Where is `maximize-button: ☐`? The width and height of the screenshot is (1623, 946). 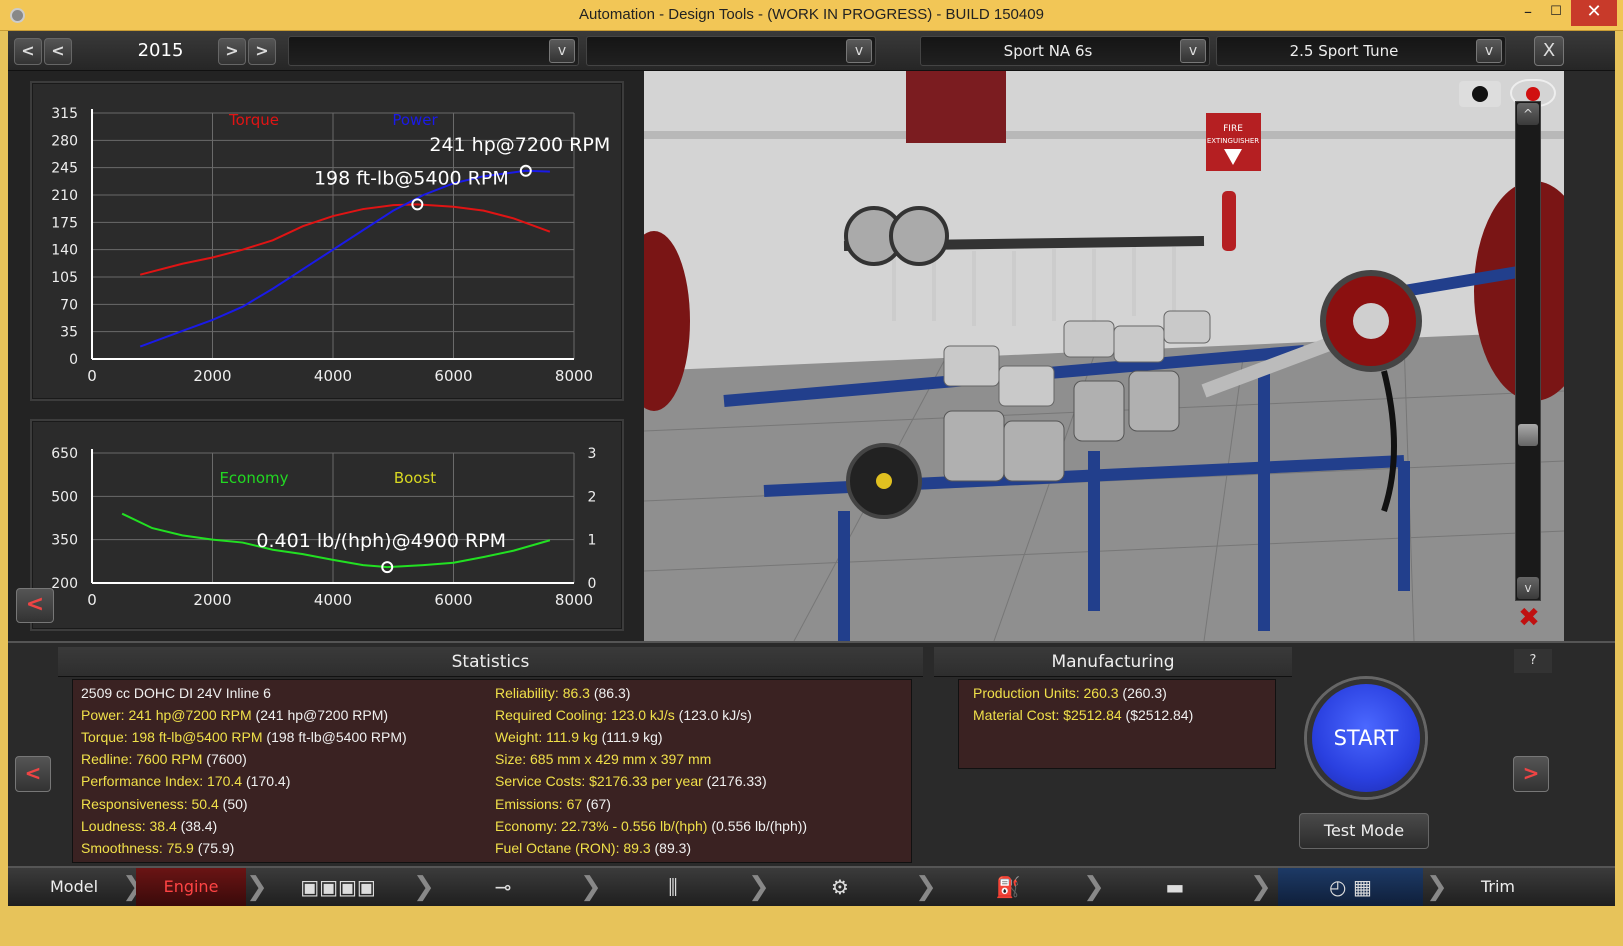 maximize-button: ☐ is located at coordinates (1556, 13).